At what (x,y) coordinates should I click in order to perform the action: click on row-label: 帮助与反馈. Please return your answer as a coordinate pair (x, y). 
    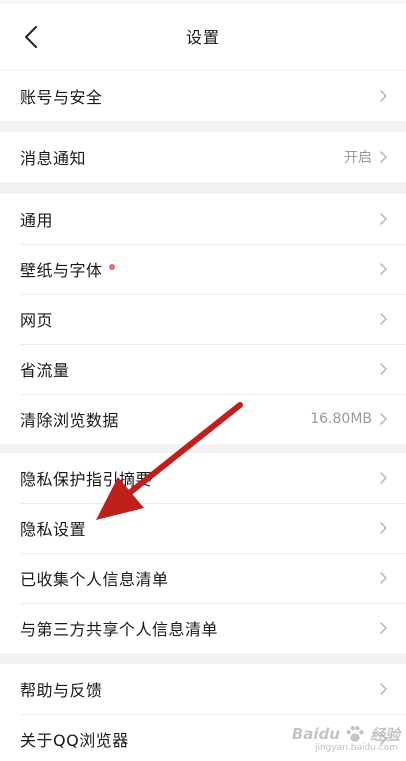
    Looking at the image, I should click on (61, 690).